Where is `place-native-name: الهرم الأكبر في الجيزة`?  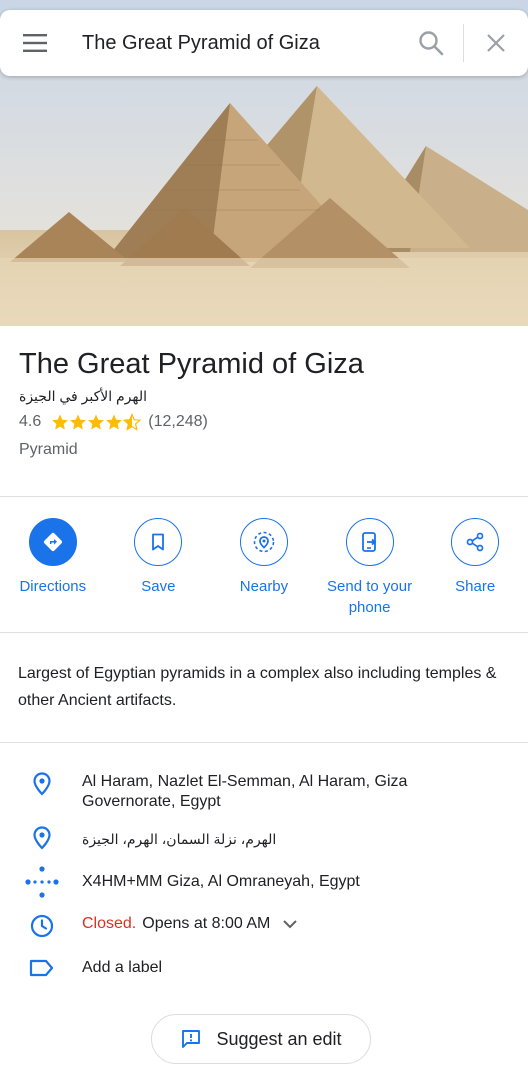 place-native-name: الهرم الأكبر في الجيزة is located at coordinates (83, 396).